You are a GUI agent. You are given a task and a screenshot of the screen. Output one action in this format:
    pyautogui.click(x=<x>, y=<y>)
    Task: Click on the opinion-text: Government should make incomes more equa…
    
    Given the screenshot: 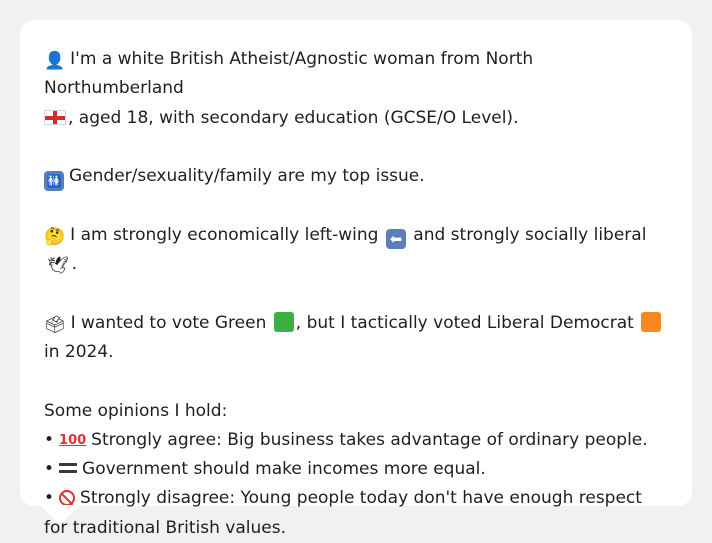 What is the action you would take?
    pyautogui.click(x=284, y=469)
    